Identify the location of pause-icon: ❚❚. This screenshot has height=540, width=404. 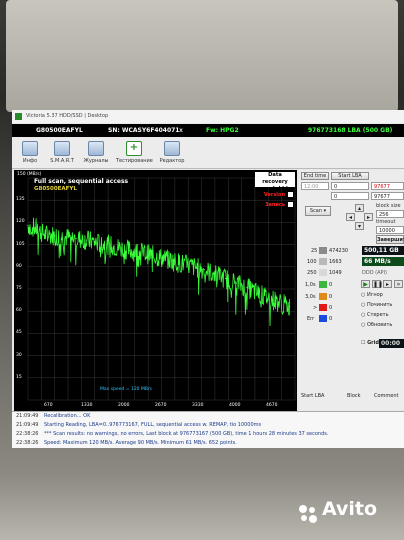
(377, 284).